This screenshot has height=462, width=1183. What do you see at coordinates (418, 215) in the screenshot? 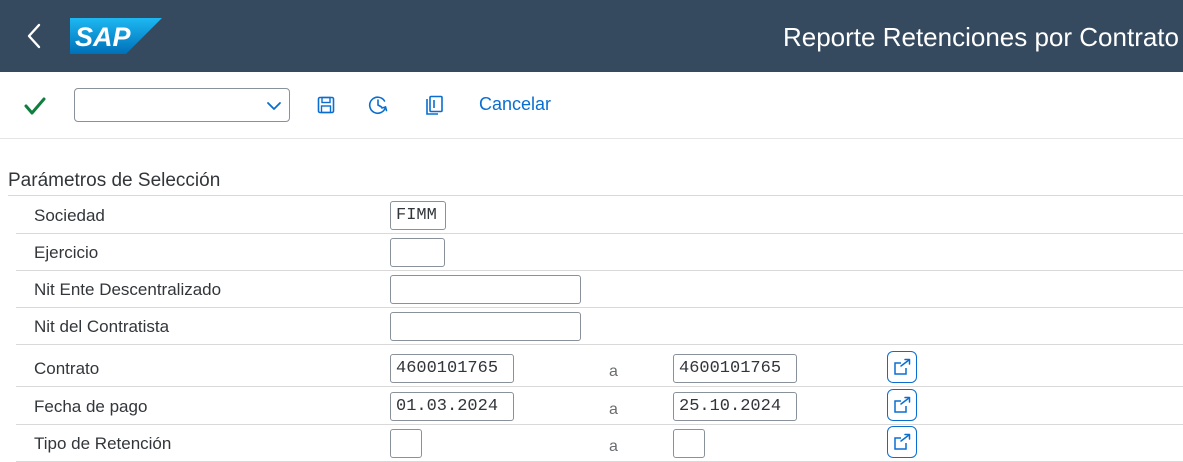
I see `sociedad-input` at bounding box center [418, 215].